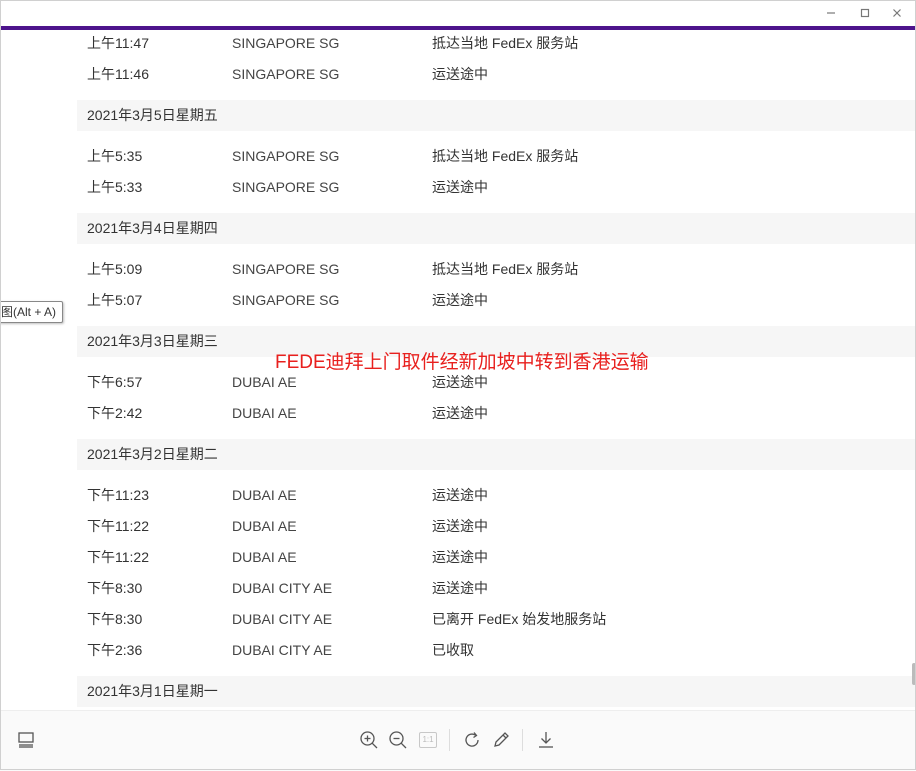  I want to click on download-button, so click(546, 740).